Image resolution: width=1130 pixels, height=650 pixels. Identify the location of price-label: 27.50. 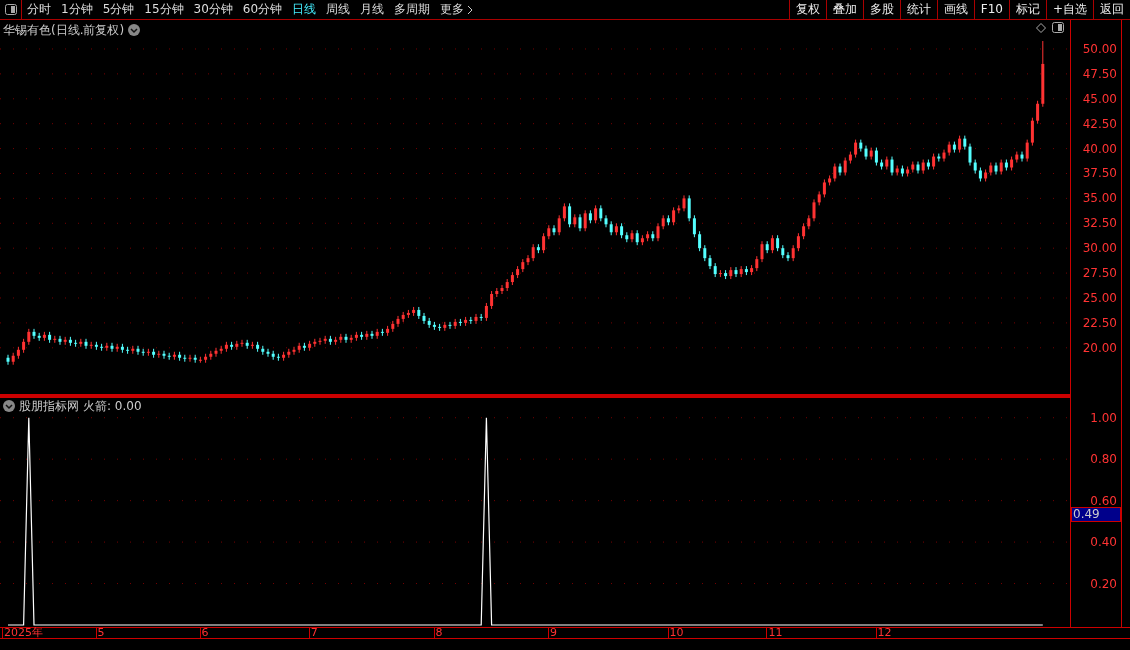
(1099, 273).